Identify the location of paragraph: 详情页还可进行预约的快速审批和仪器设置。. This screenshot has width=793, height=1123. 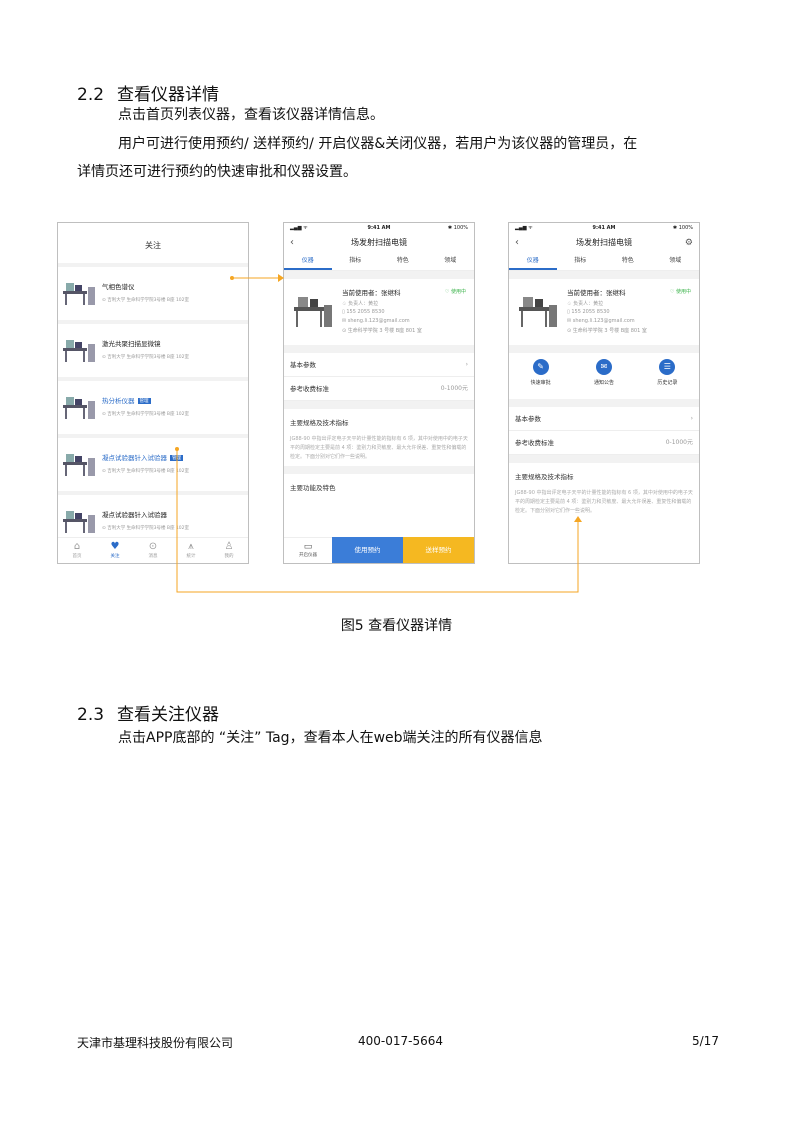
(217, 172).